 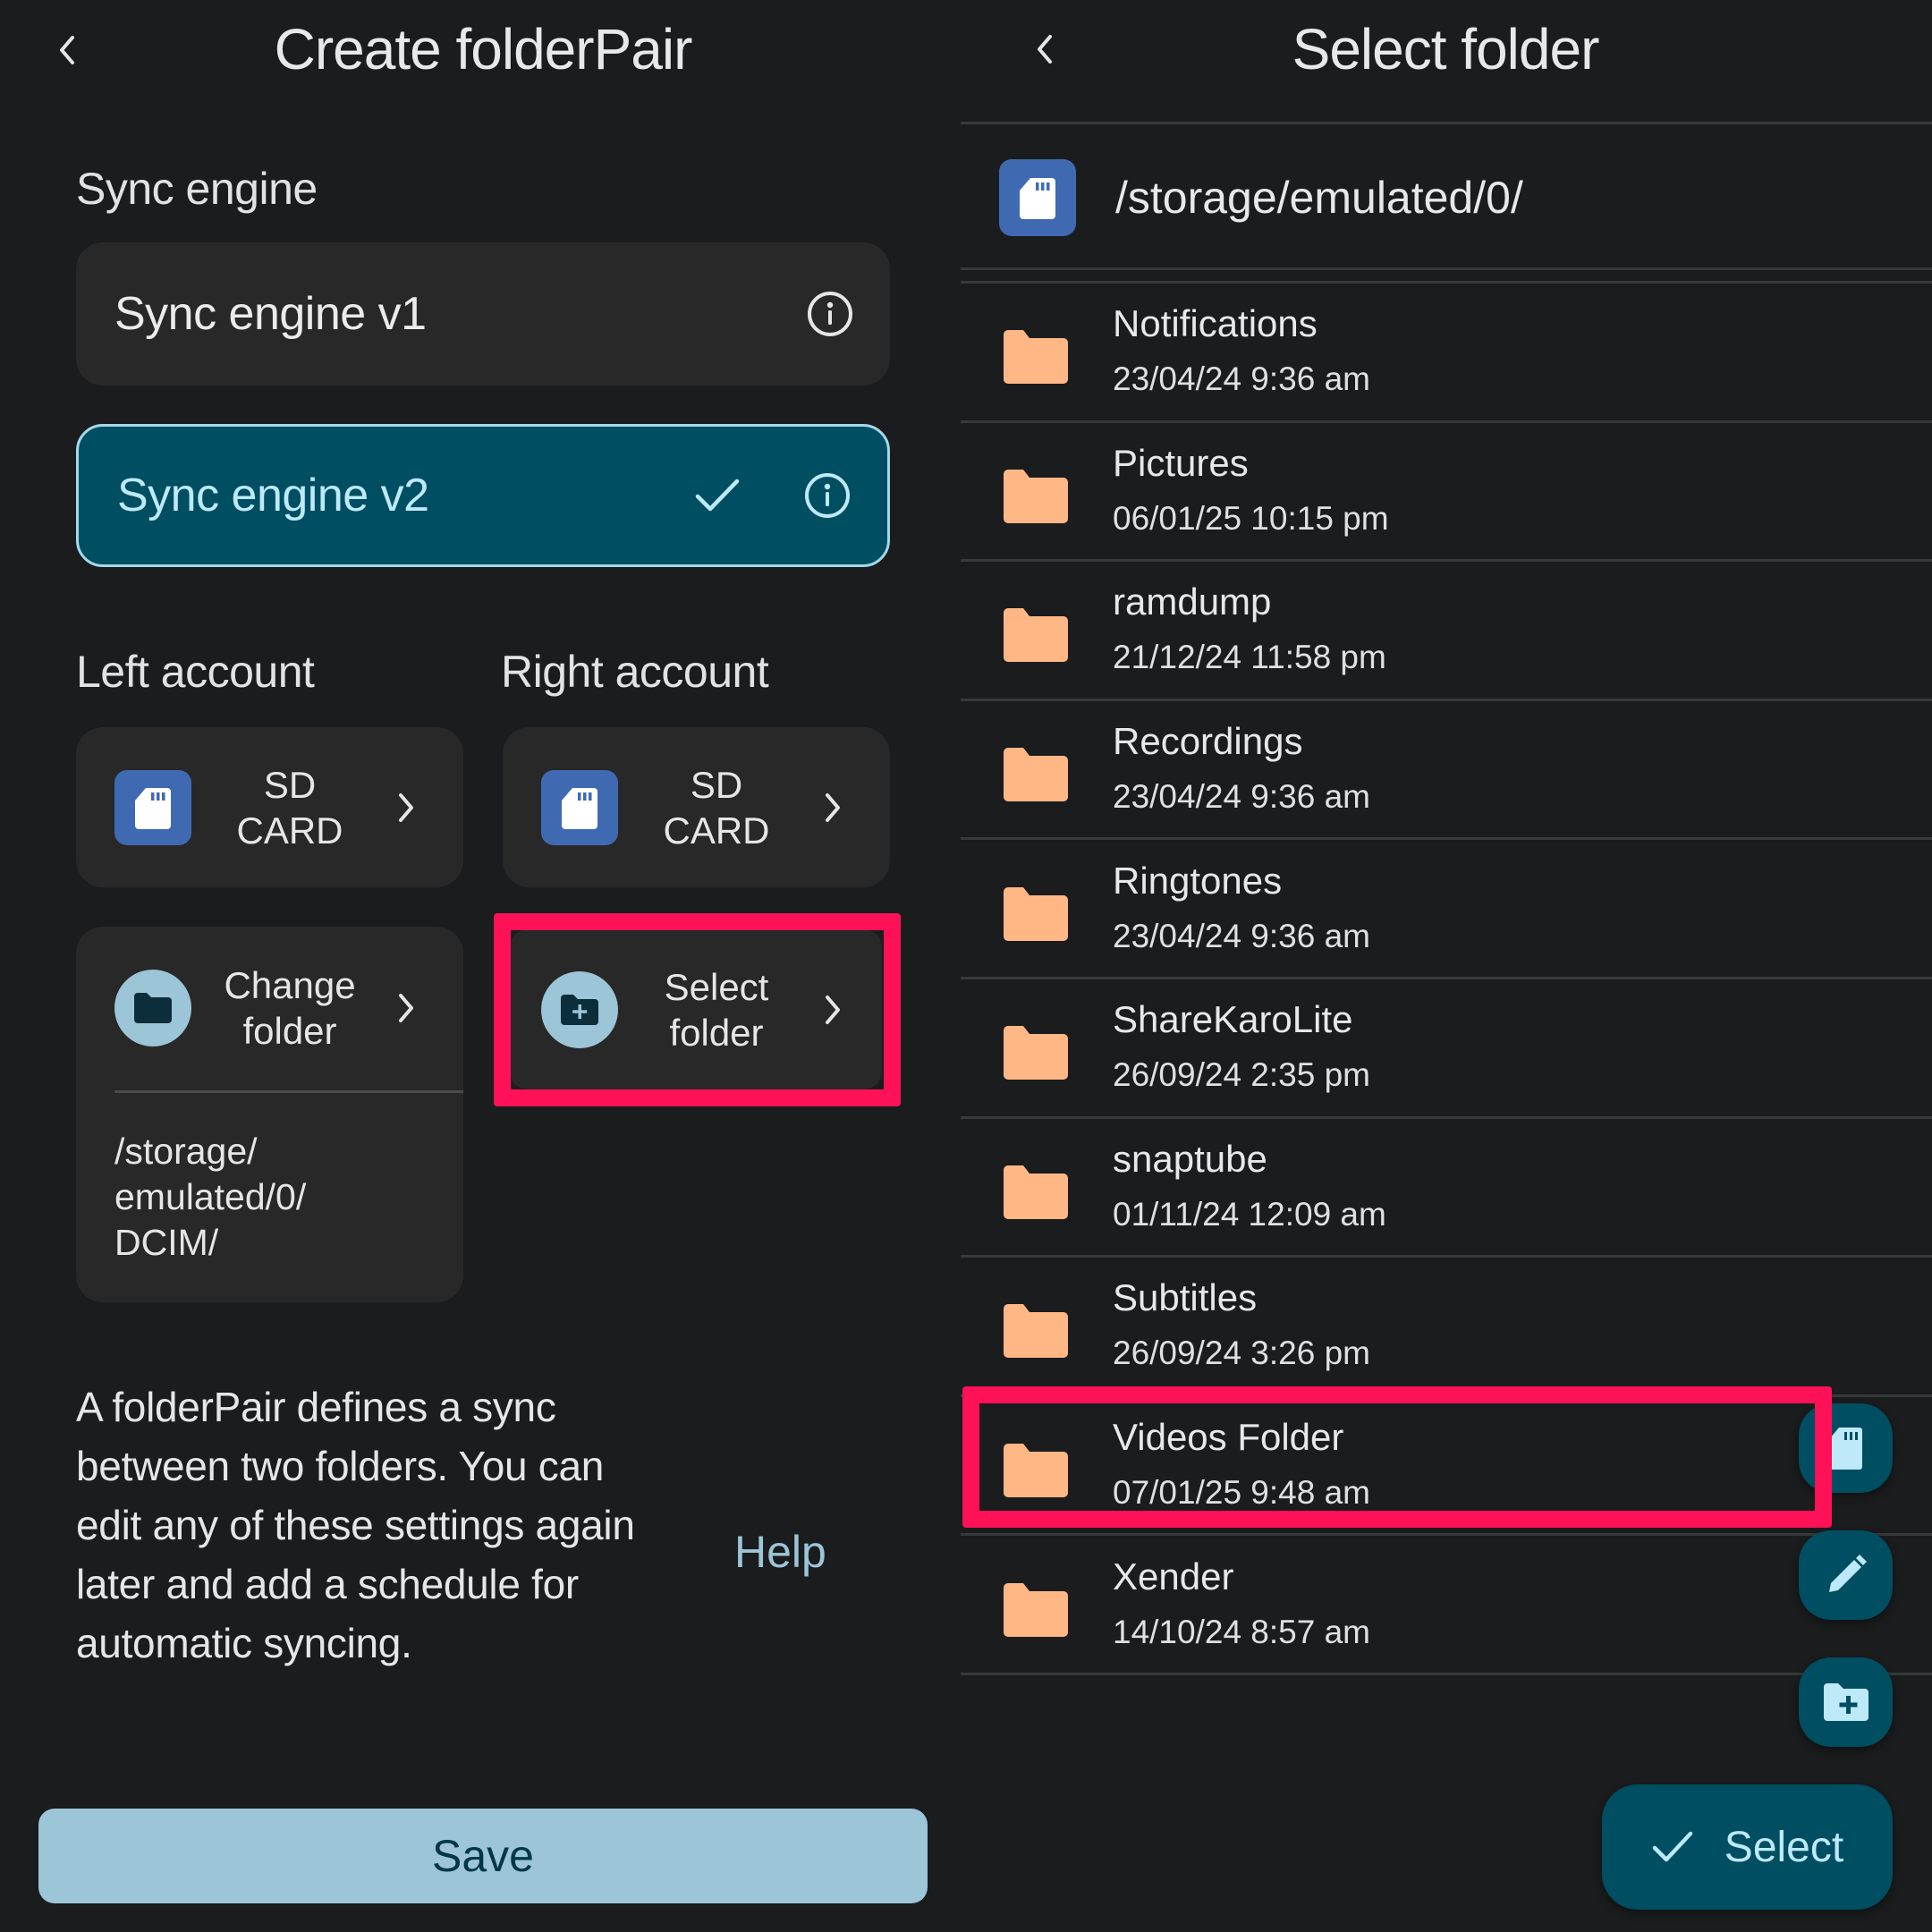 What do you see at coordinates (1446, 1049) in the screenshot?
I see `folder-row: ShareKaroLite 26/09/24 2:35 pm` at bounding box center [1446, 1049].